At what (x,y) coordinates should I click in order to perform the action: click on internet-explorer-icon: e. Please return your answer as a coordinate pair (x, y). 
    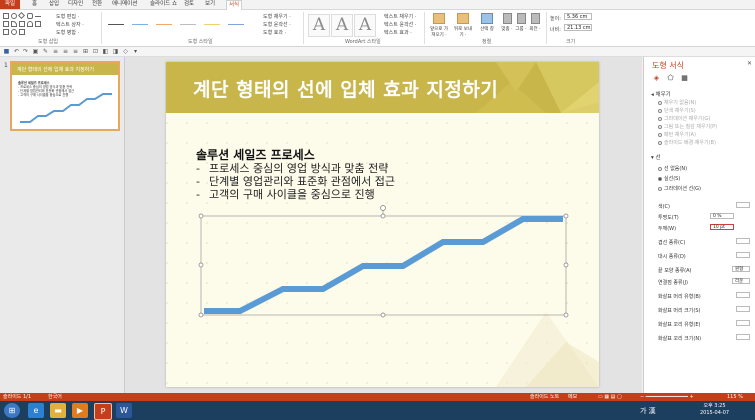
    Looking at the image, I should click on (36, 410).